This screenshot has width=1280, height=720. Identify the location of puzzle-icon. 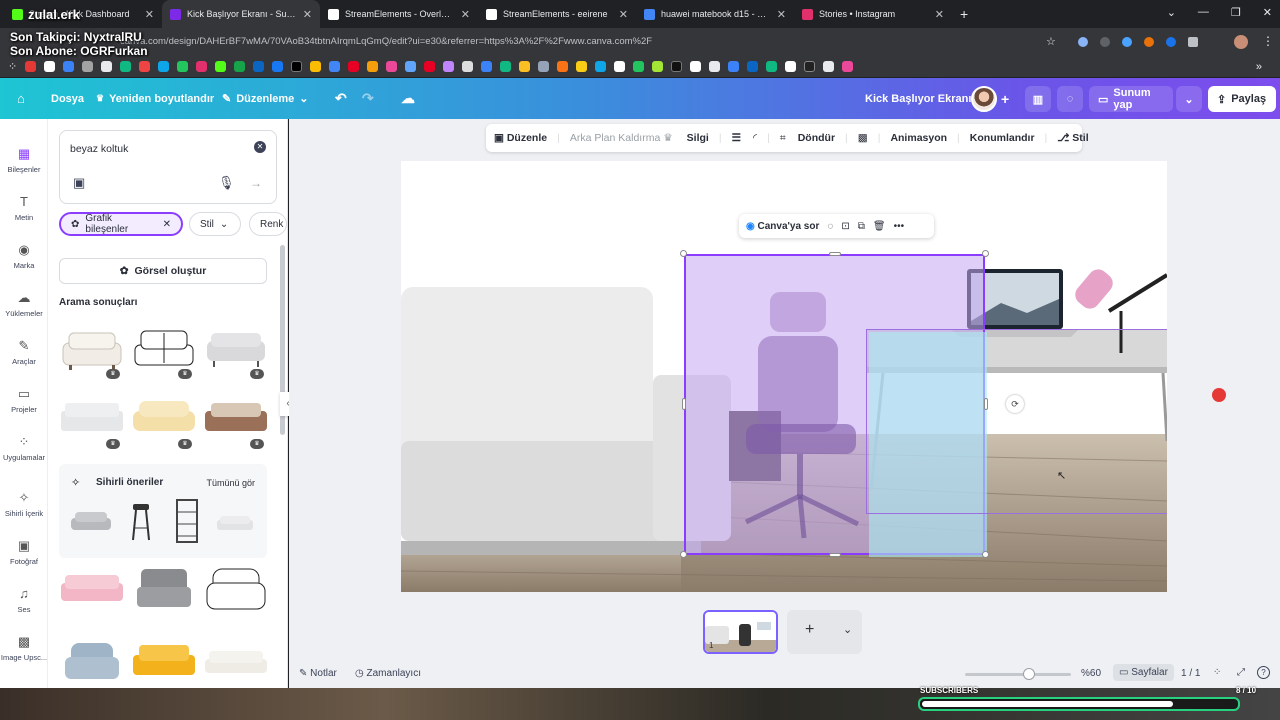
(1193, 42).